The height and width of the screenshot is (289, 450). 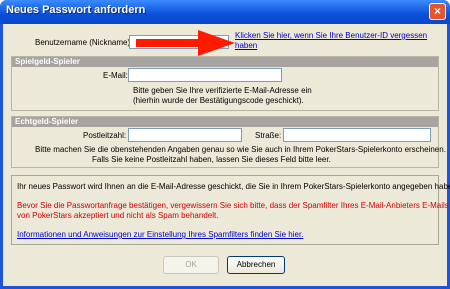 What do you see at coordinates (246, 45) in the screenshot?
I see `forgot-username-link-cont: haben` at bounding box center [246, 45].